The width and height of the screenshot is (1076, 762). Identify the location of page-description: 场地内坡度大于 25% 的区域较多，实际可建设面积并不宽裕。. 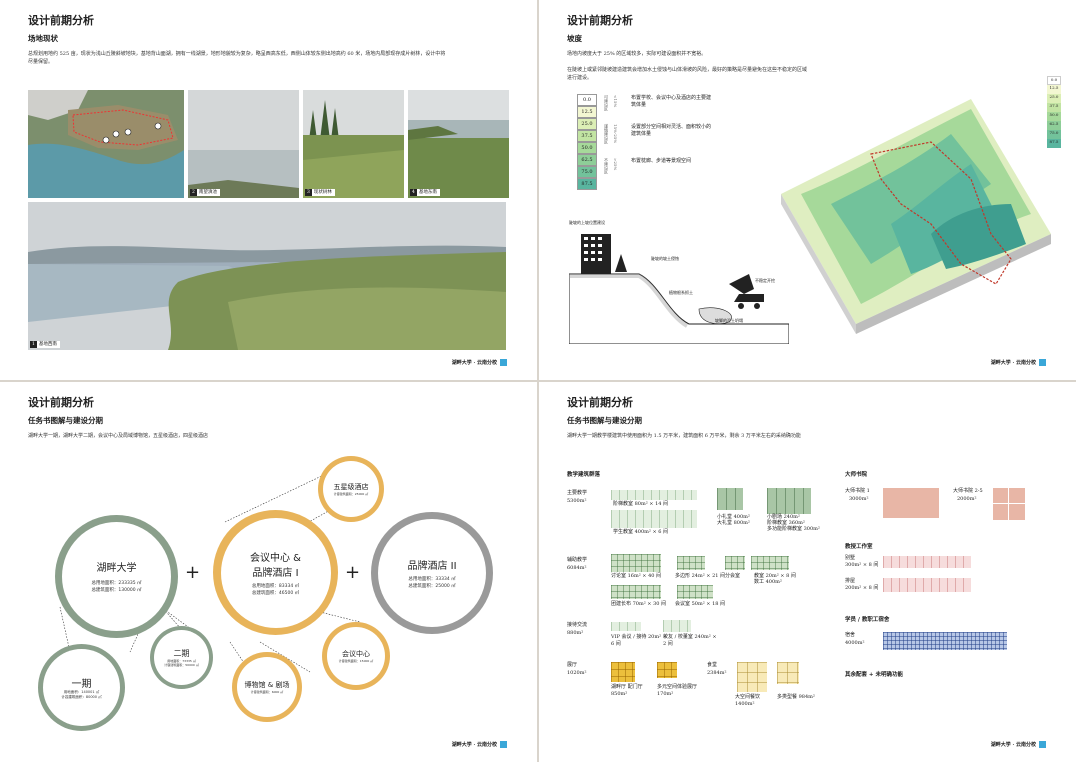
(637, 54).